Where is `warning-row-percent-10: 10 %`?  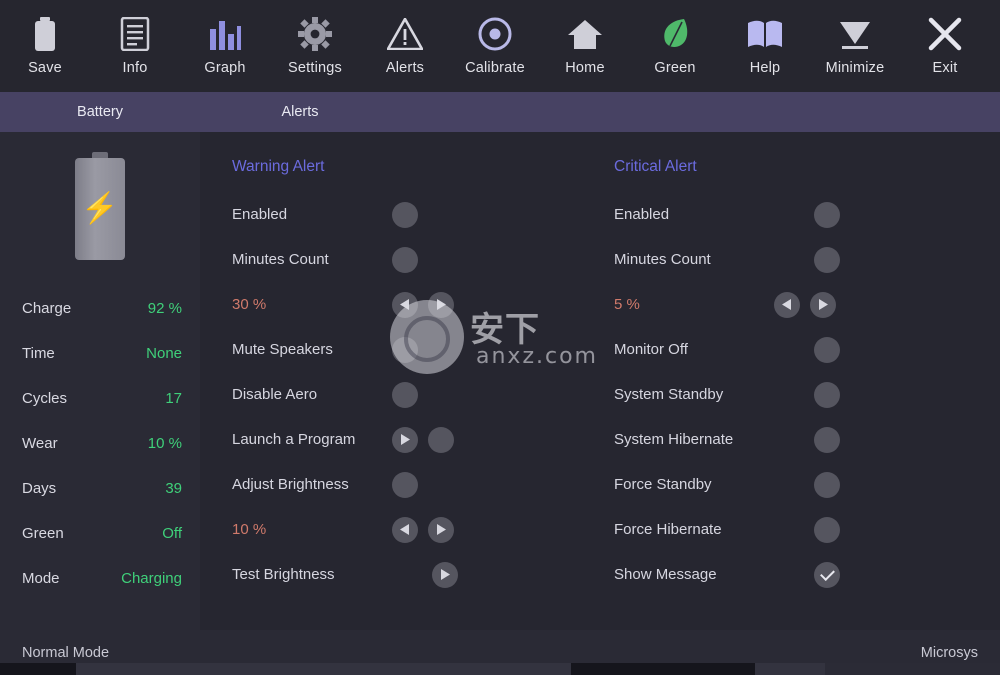
warning-row-percent-10: 10 % is located at coordinates (423, 529).